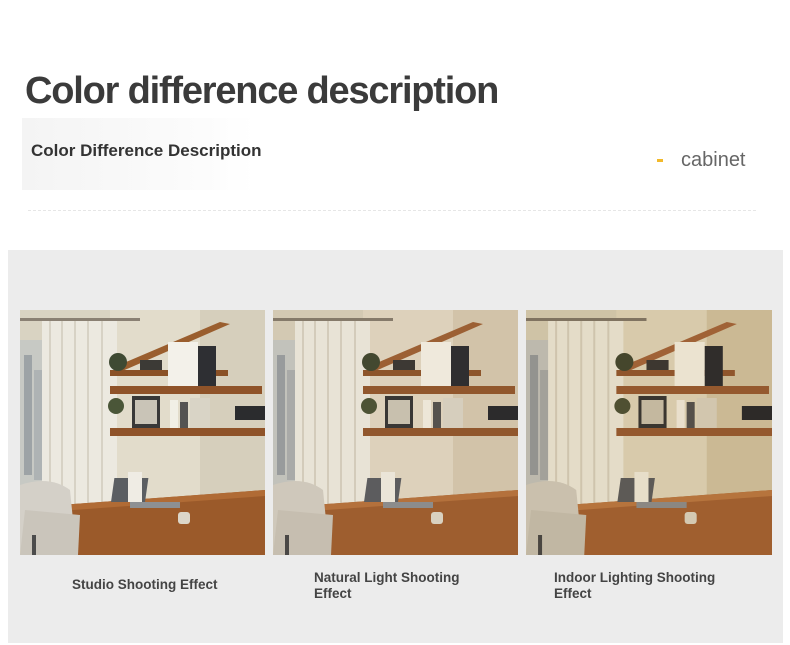 The height and width of the screenshot is (645, 790). What do you see at coordinates (635, 585) in the screenshot?
I see `caption-indoor-lighting: Indoor Lighting Shooting Effect` at bounding box center [635, 585].